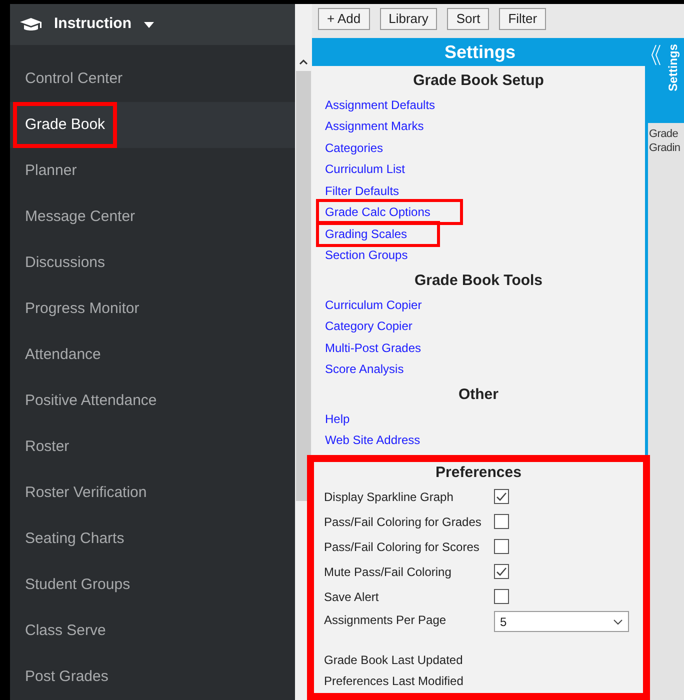  What do you see at coordinates (664, 134) in the screenshot?
I see `side-panel-text: Grade` at bounding box center [664, 134].